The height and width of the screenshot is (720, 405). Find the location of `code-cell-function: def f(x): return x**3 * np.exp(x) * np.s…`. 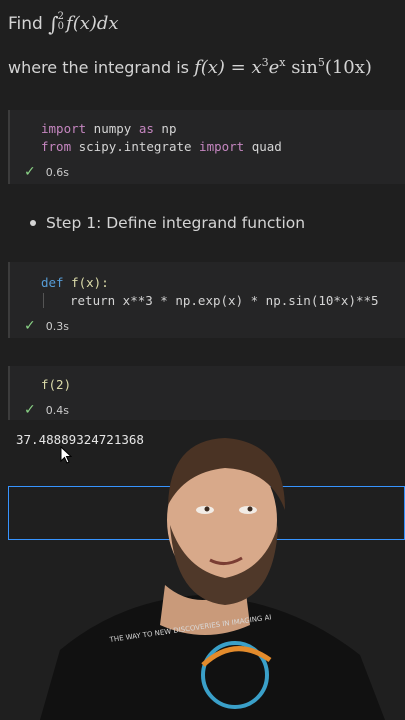

code-cell-function: def f(x): return x**3 * np.exp(x) * np.s… is located at coordinates (206, 300).